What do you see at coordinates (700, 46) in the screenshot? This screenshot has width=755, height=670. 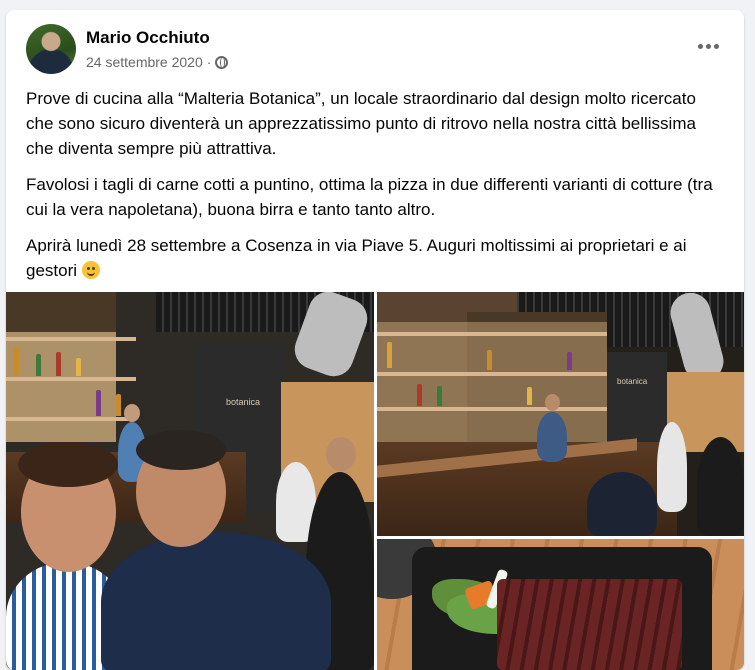 I see `more-horizontal-icon` at bounding box center [700, 46].